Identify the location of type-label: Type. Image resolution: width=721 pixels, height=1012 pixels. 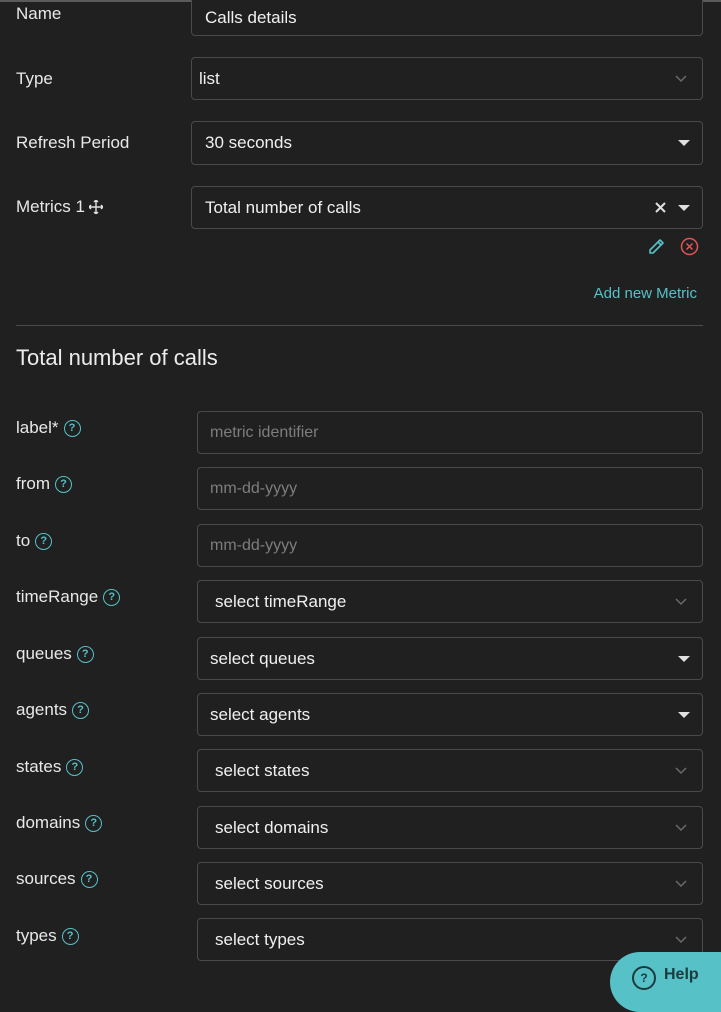
(34, 78).